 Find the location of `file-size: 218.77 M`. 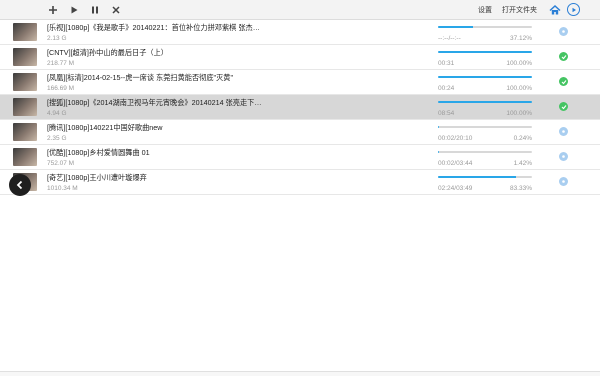

file-size: 218.77 M is located at coordinates (61, 63).